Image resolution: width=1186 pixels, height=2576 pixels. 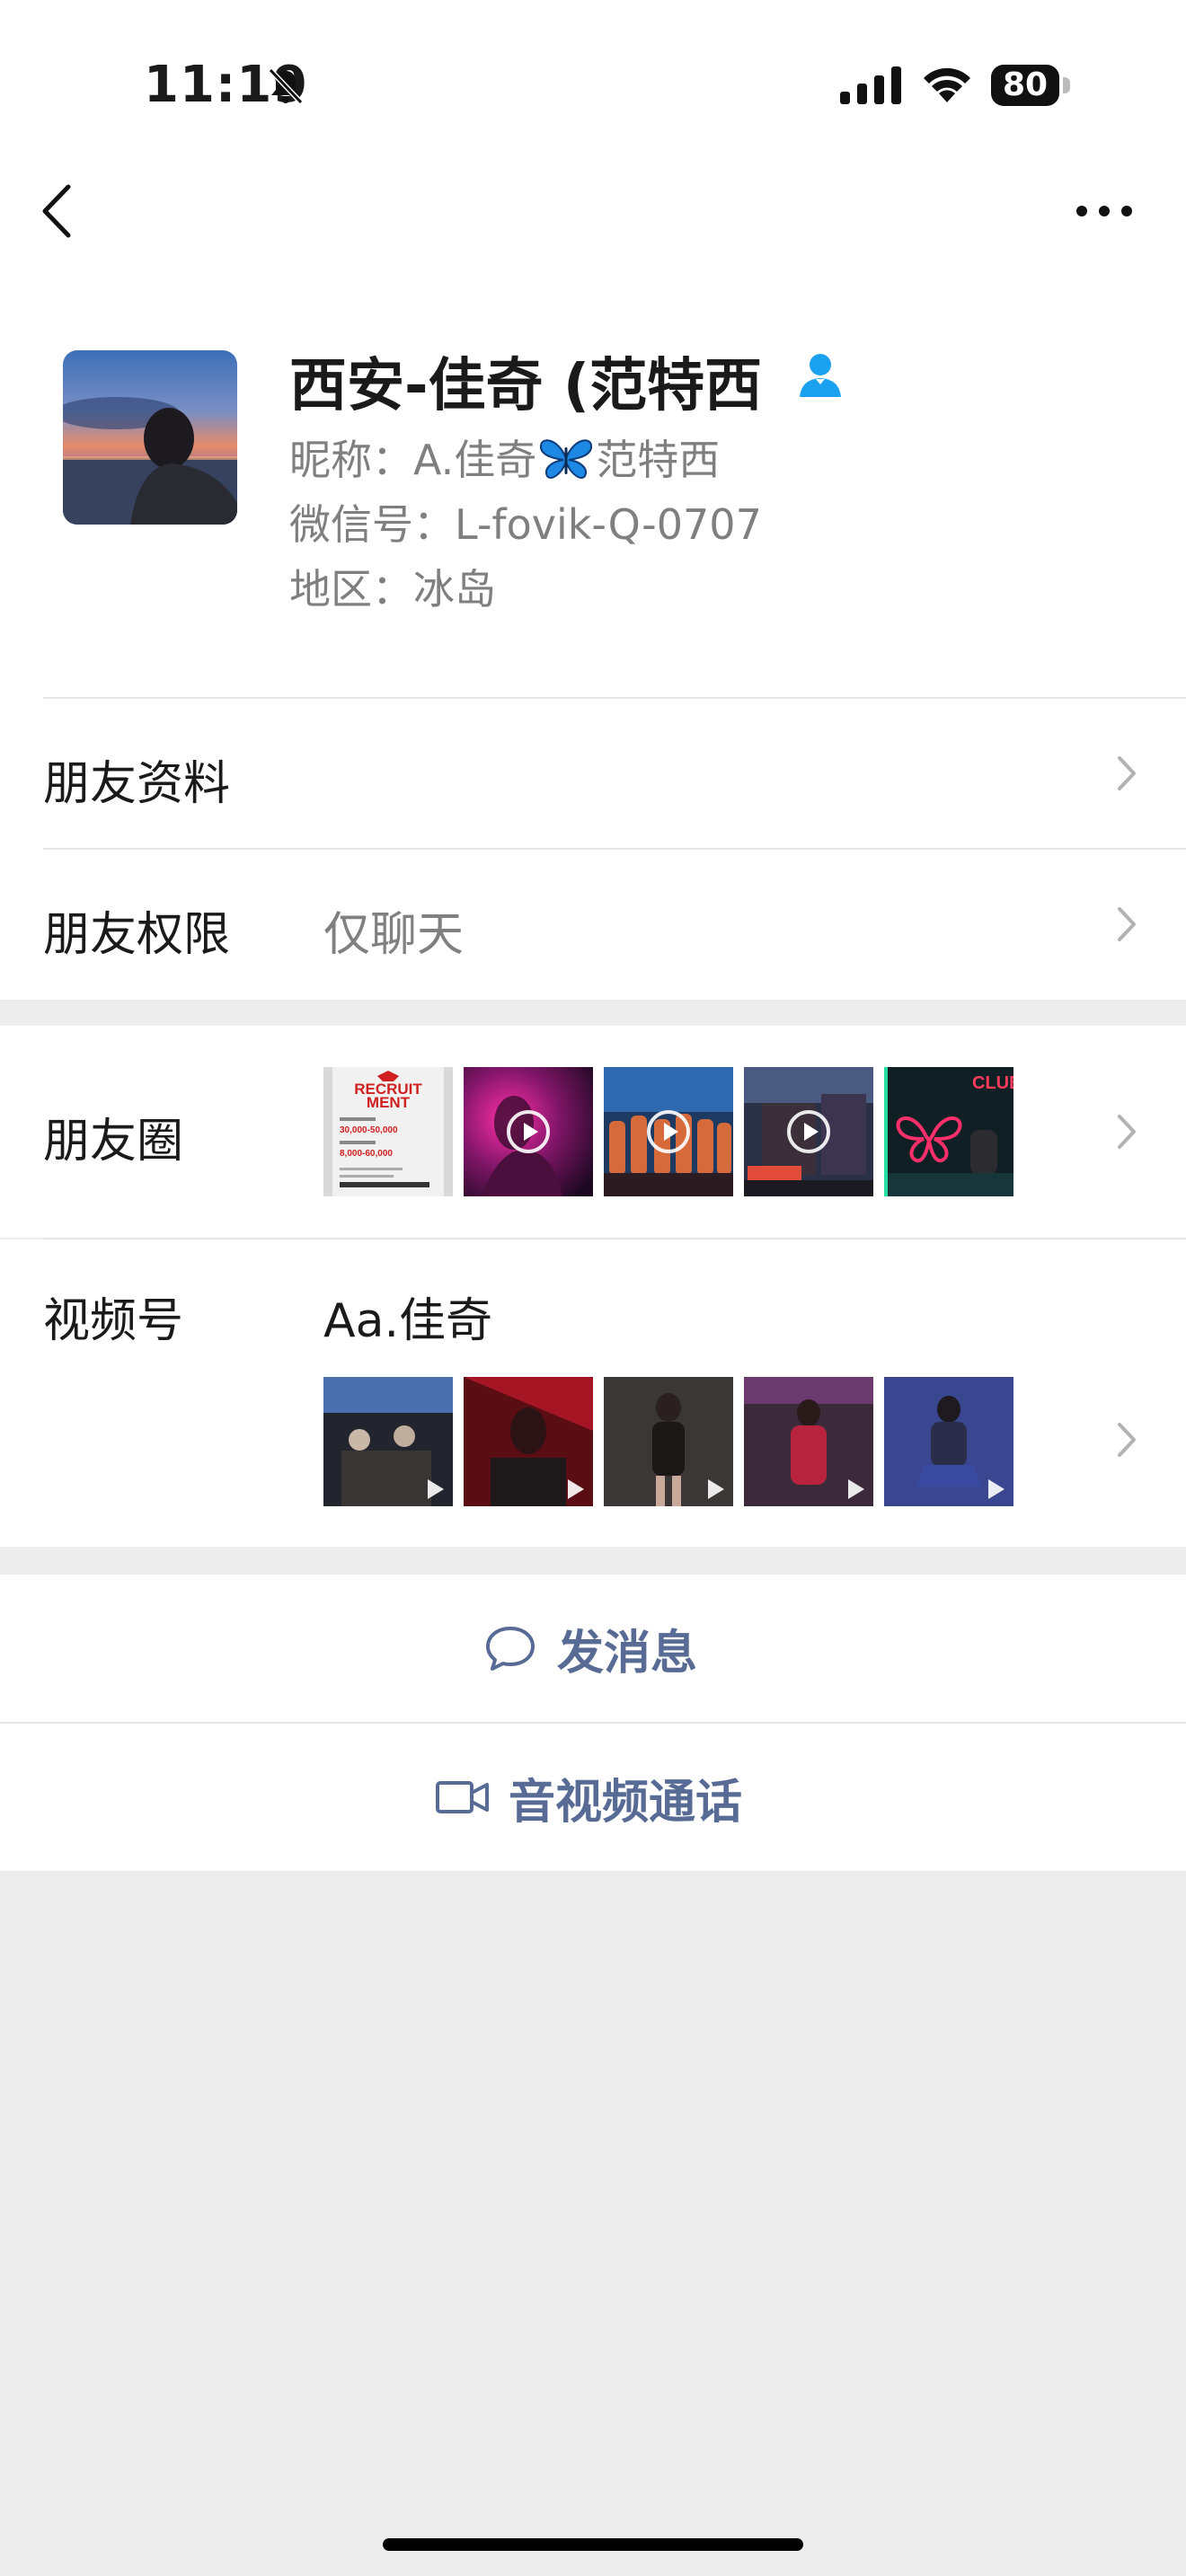 I want to click on region-line: 地区：冰岛, so click(x=392, y=586).